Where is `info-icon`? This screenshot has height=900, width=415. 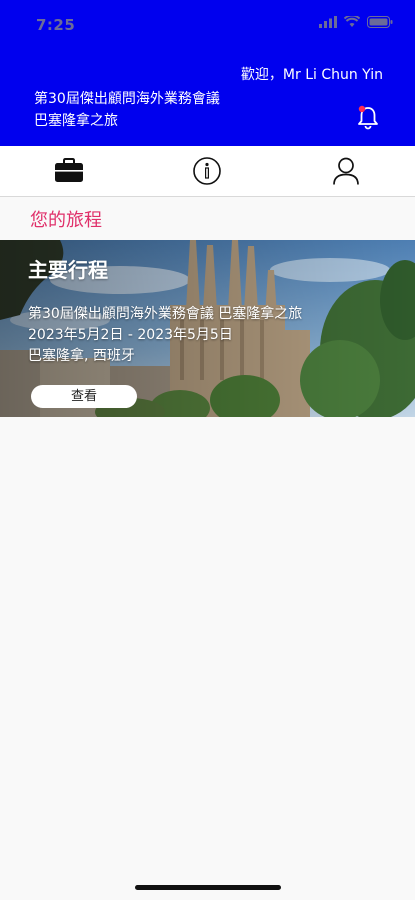
info-icon is located at coordinates (207, 171).